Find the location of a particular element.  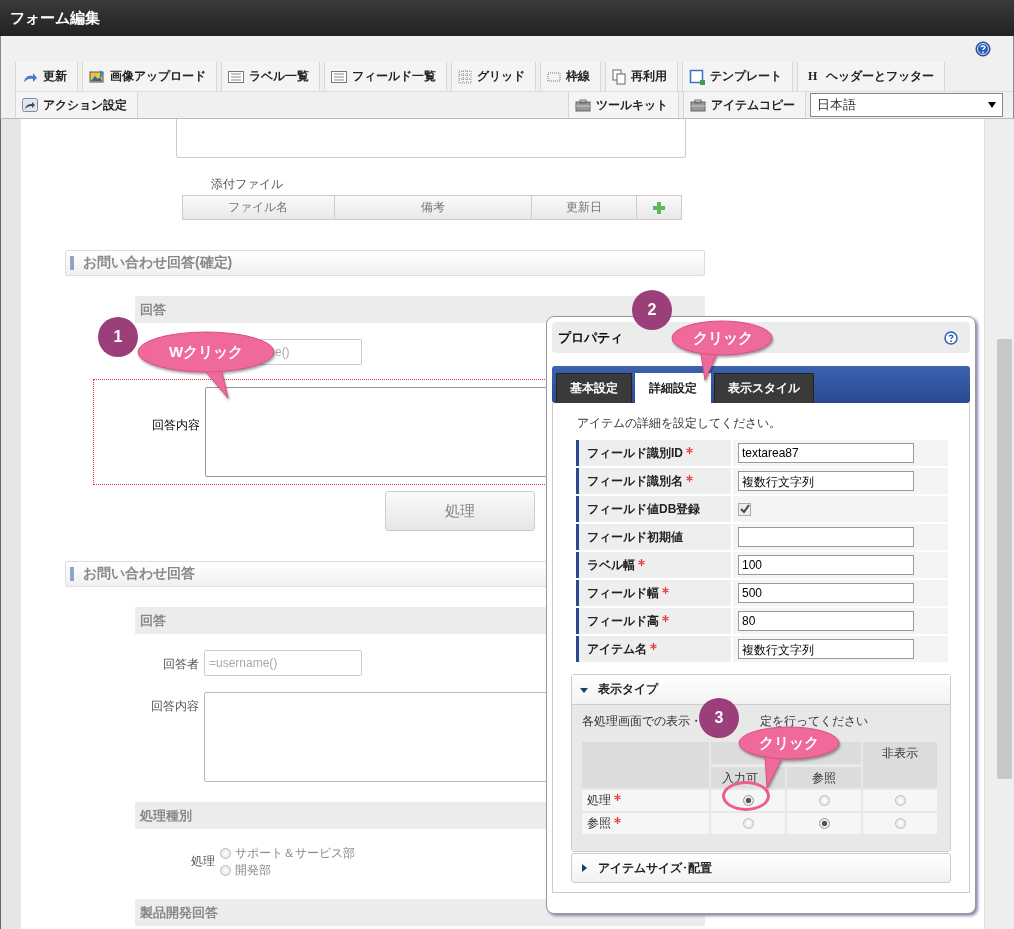

property-label: フィールド幅 is located at coordinates (653, 593).